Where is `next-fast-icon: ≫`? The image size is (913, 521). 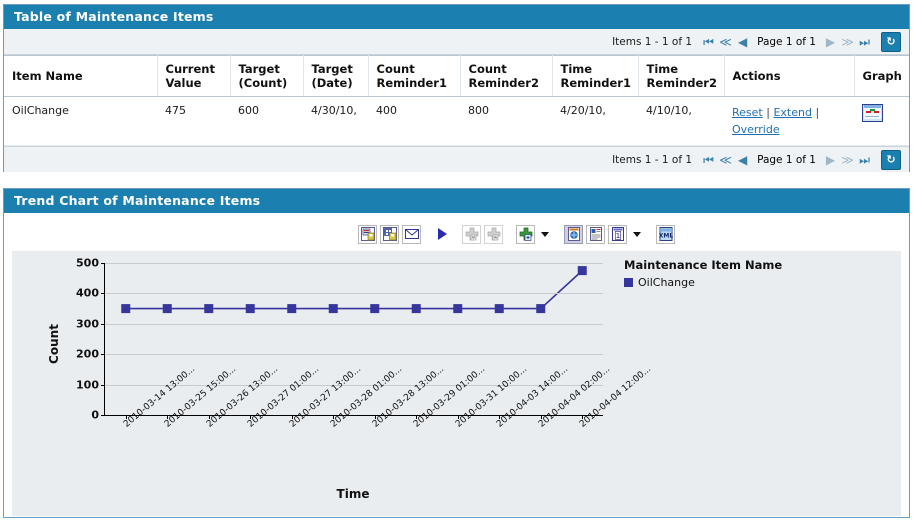 next-fast-icon: ≫ is located at coordinates (847, 41).